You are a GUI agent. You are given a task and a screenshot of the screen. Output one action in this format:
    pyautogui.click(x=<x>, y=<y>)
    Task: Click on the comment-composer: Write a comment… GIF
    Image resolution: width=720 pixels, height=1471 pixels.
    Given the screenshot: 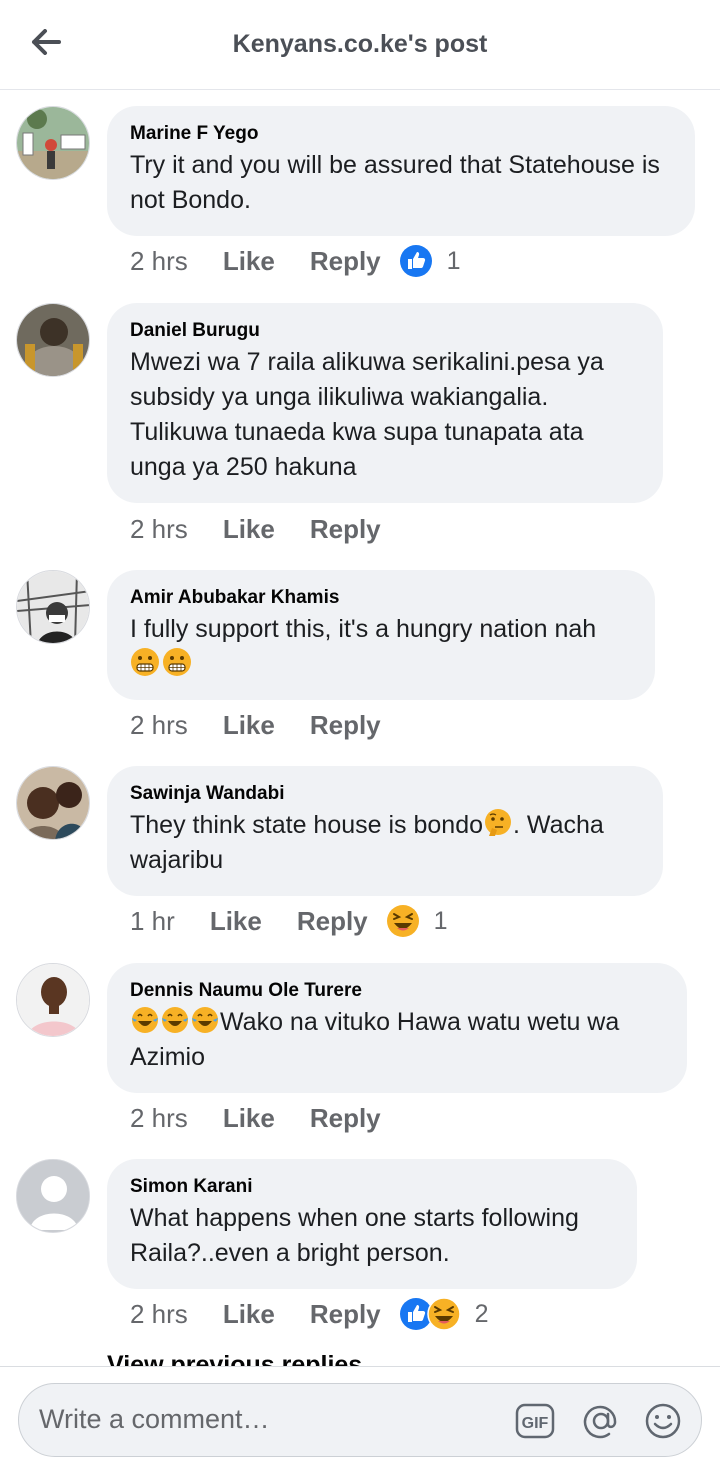 What is the action you would take?
    pyautogui.click(x=360, y=1418)
    